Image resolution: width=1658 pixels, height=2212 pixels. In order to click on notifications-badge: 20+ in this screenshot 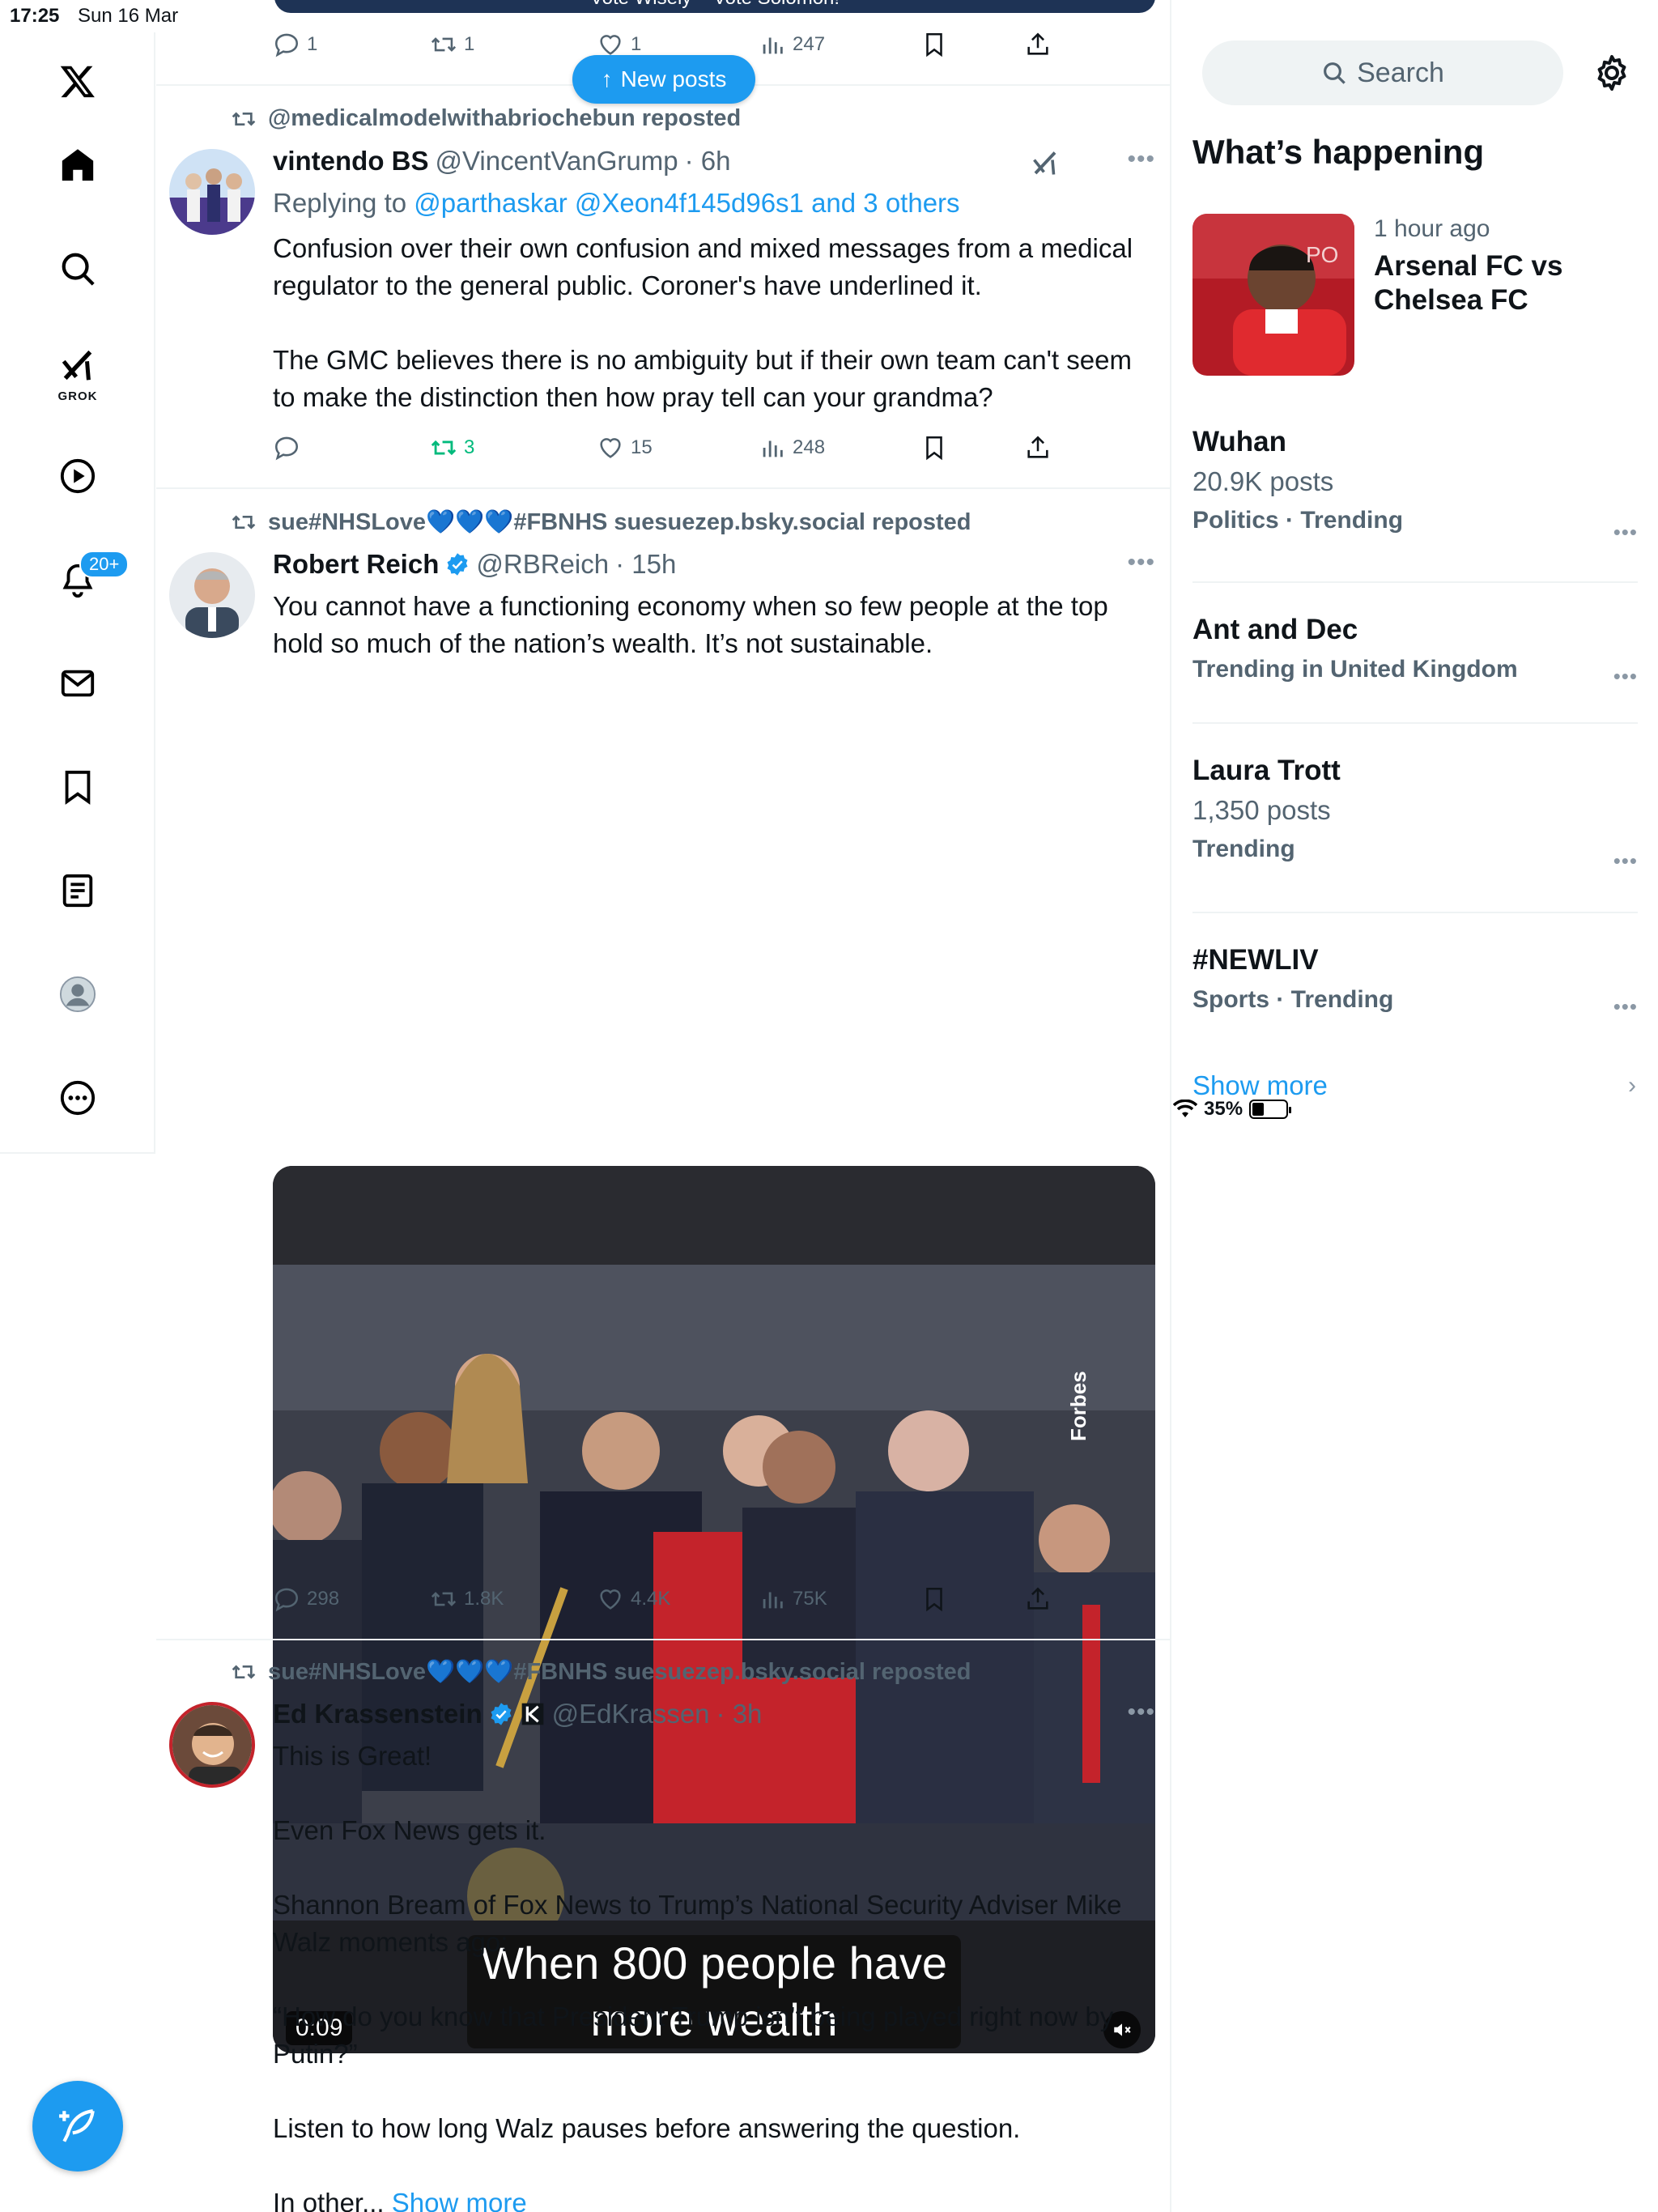, I will do `click(104, 564)`.